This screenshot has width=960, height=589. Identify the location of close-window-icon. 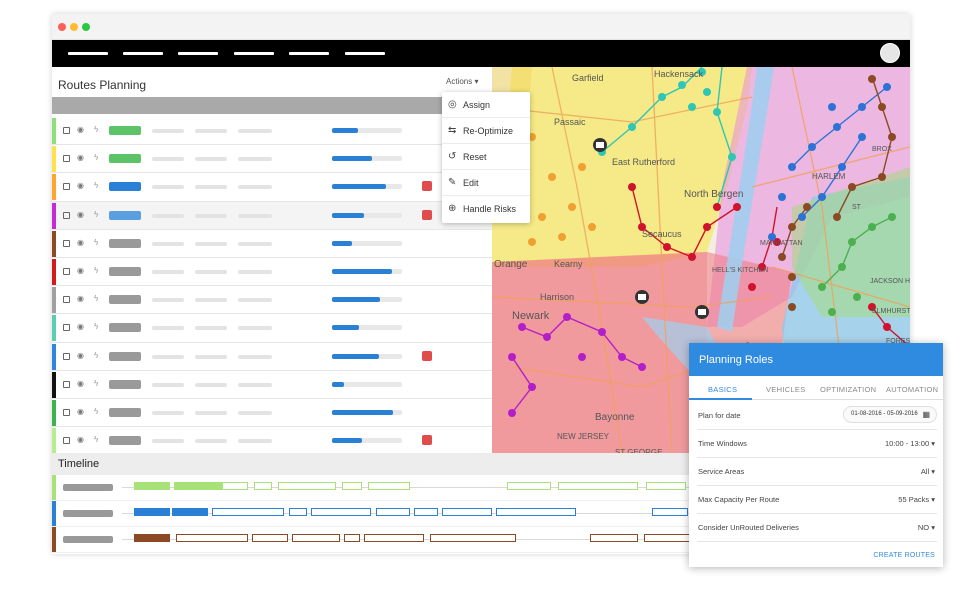
(62, 27).